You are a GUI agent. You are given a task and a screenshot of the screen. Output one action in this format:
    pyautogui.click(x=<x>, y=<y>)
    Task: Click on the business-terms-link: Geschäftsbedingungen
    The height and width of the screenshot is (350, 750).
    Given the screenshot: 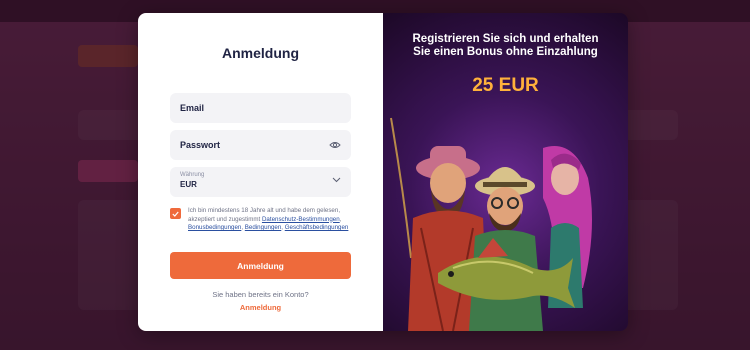 What is the action you would take?
    pyautogui.click(x=317, y=227)
    